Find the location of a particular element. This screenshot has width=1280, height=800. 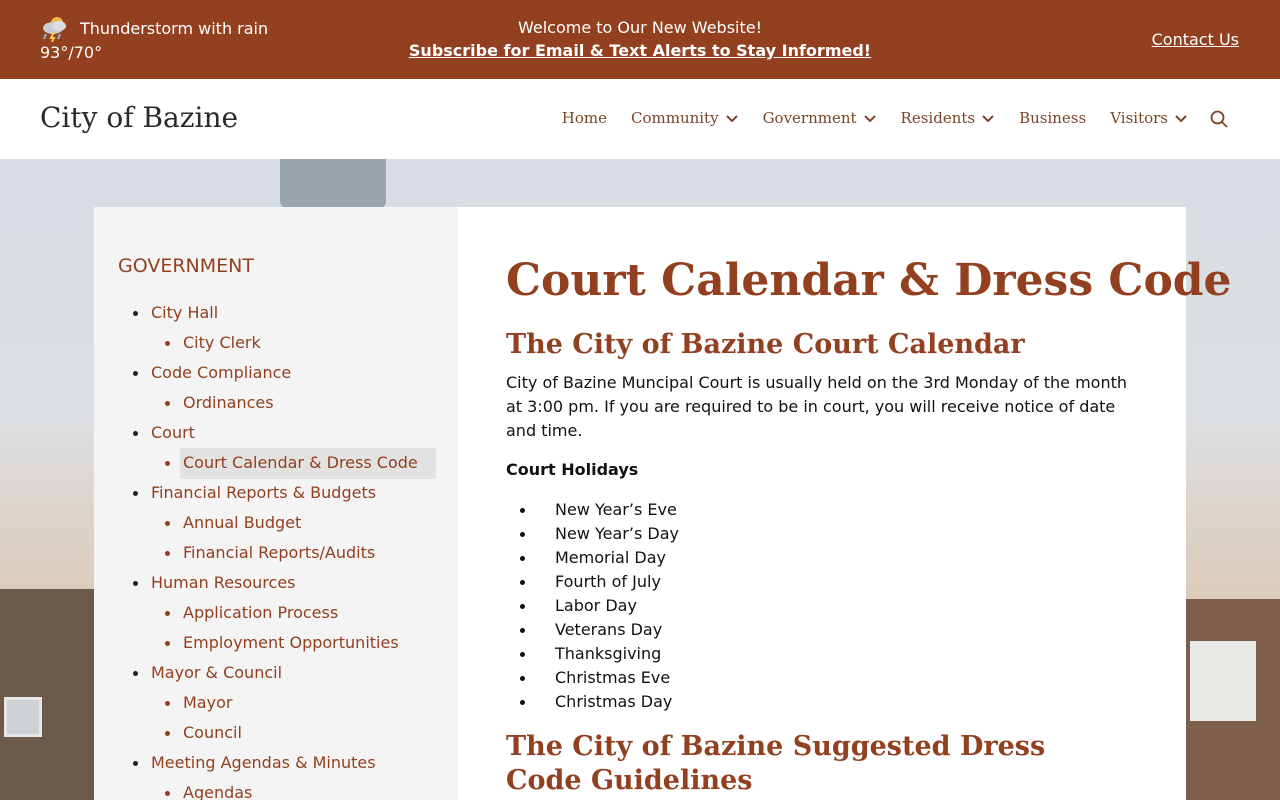

court-calendar-heading: The City of Bazine Court Calendar is located at coordinates (765, 344).